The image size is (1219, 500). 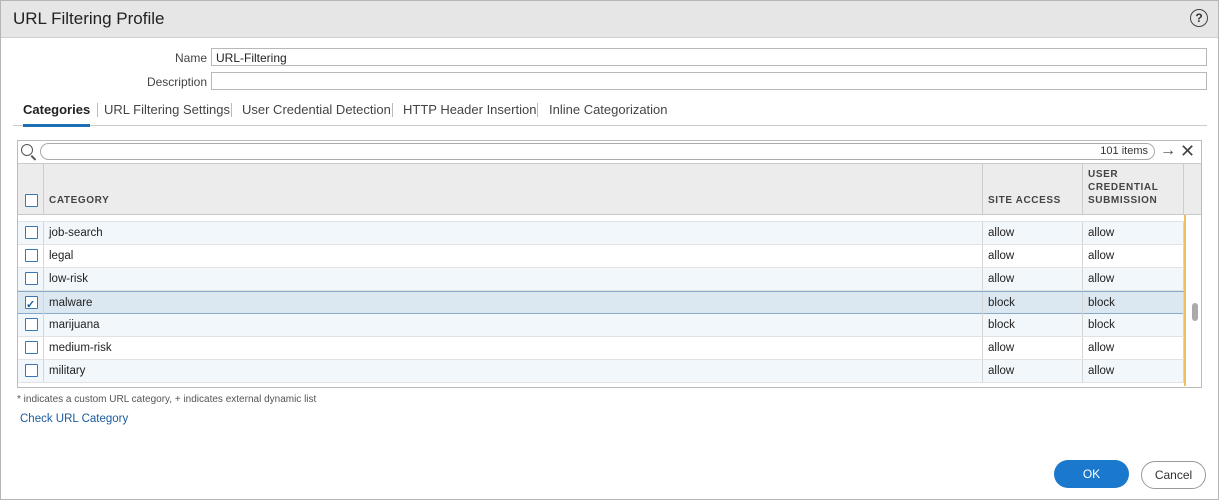 What do you see at coordinates (57, 114) in the screenshot?
I see `tab-categories: Categories` at bounding box center [57, 114].